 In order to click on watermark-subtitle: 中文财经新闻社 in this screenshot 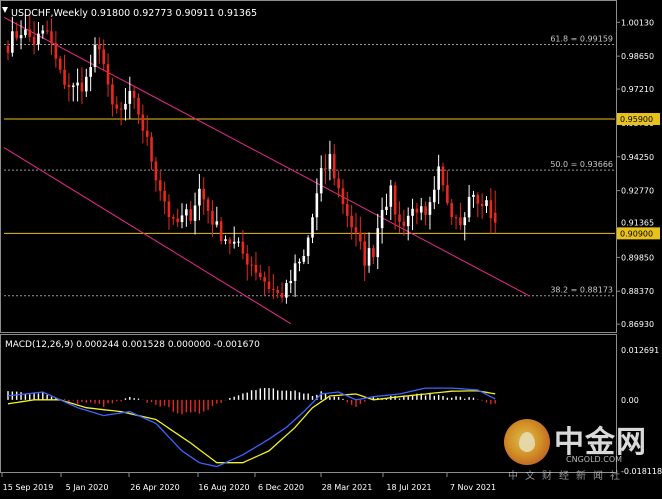, I will do `click(567, 476)`.